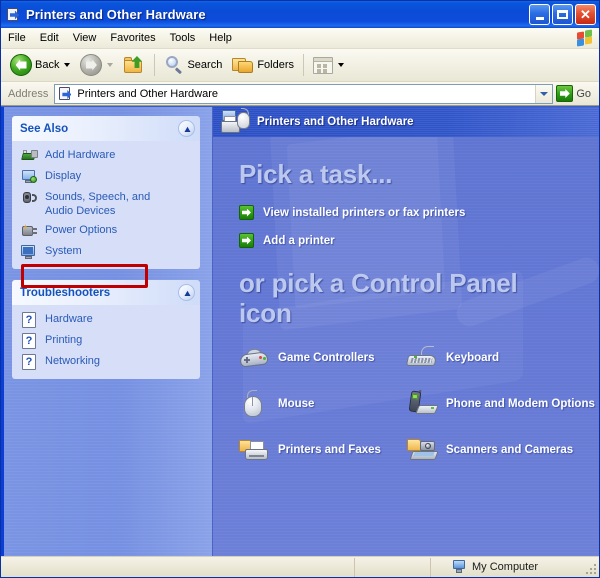 The height and width of the screenshot is (578, 600). I want to click on sidebar-item-label: System, so click(63, 251).